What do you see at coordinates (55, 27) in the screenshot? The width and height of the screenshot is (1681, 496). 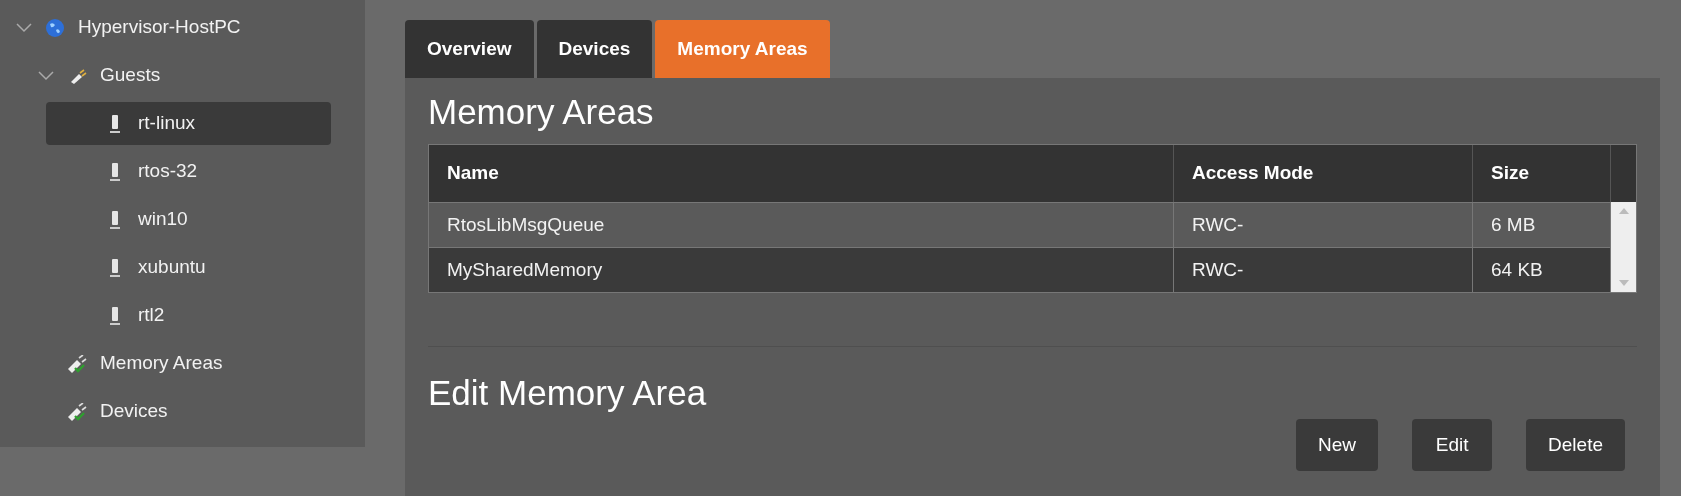 I see `globe-icon` at bounding box center [55, 27].